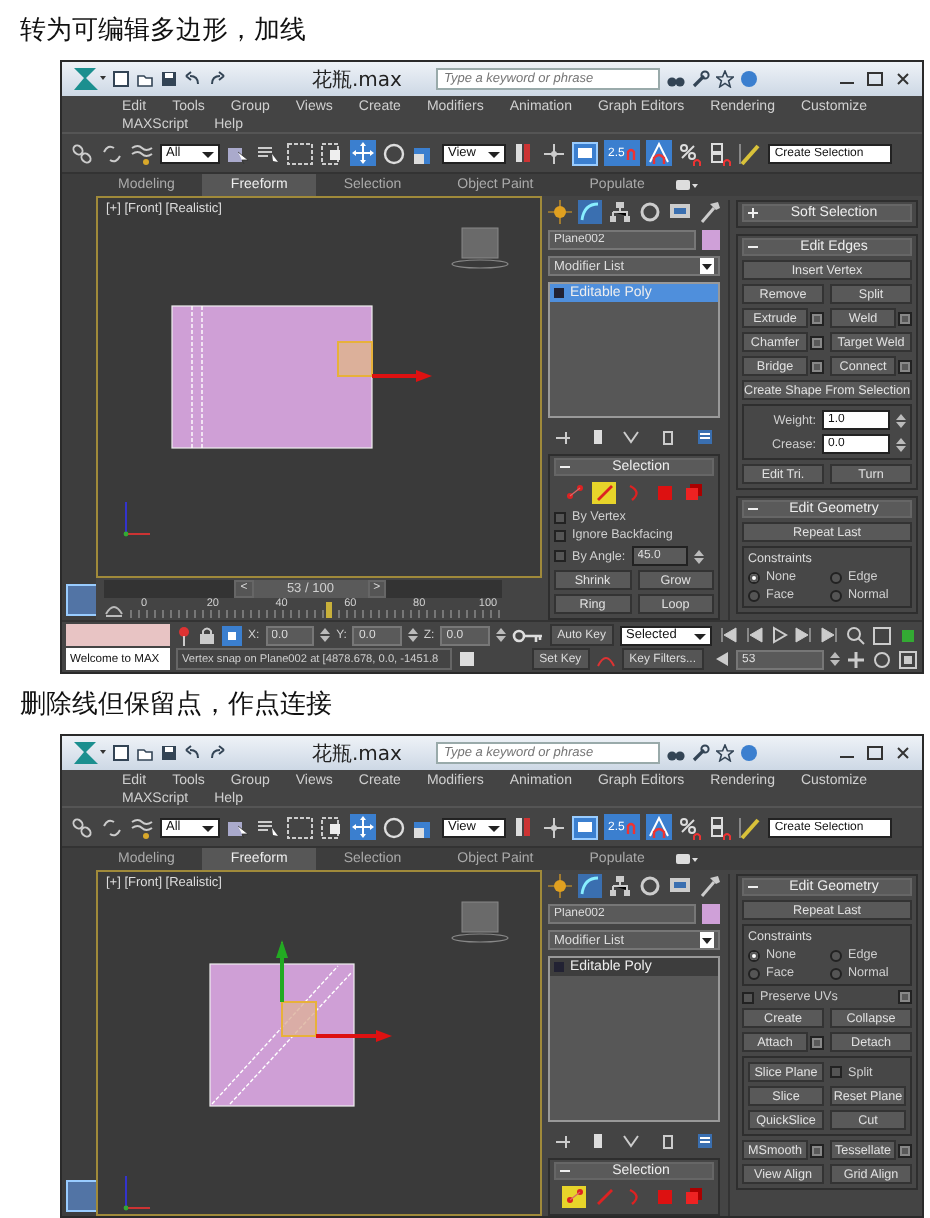  Describe the element at coordinates (753, 635) in the screenshot. I see `previous-frame-icon` at that location.